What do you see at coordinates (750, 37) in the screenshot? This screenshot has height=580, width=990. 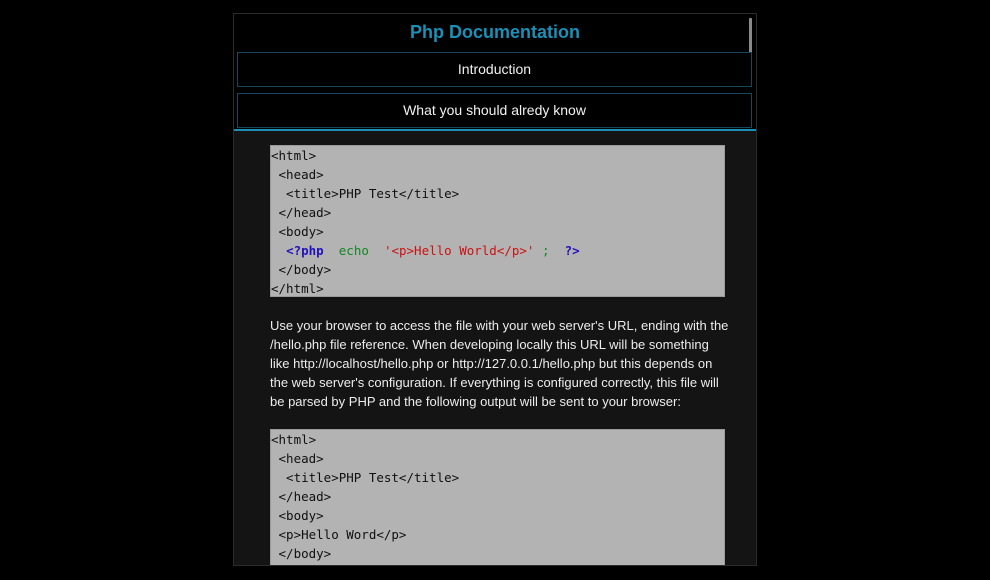 I see `header-scrollbar` at bounding box center [750, 37].